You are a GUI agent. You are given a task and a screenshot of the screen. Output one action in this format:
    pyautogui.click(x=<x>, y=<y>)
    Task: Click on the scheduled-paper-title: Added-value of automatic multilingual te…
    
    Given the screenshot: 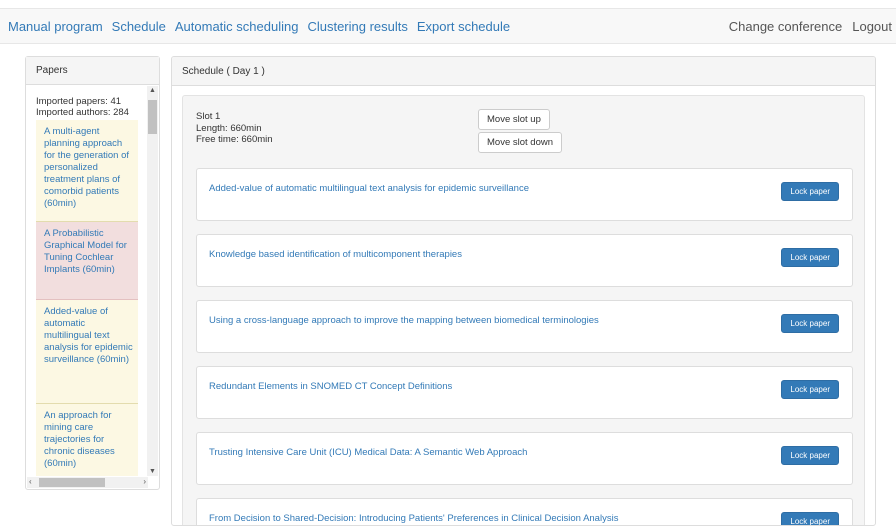 What is the action you would take?
    pyautogui.click(x=369, y=188)
    